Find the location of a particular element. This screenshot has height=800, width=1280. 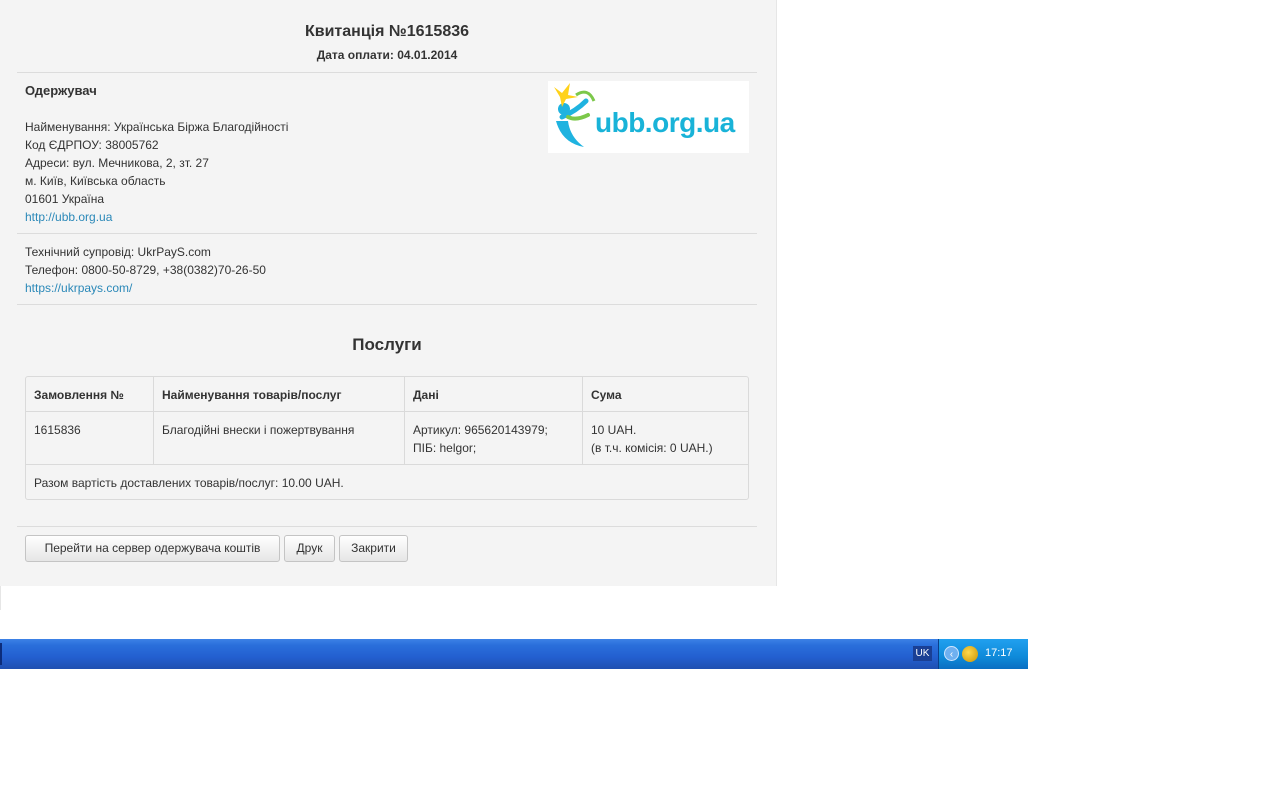

show-hidden-icons-icon: ‹ is located at coordinates (951, 653).